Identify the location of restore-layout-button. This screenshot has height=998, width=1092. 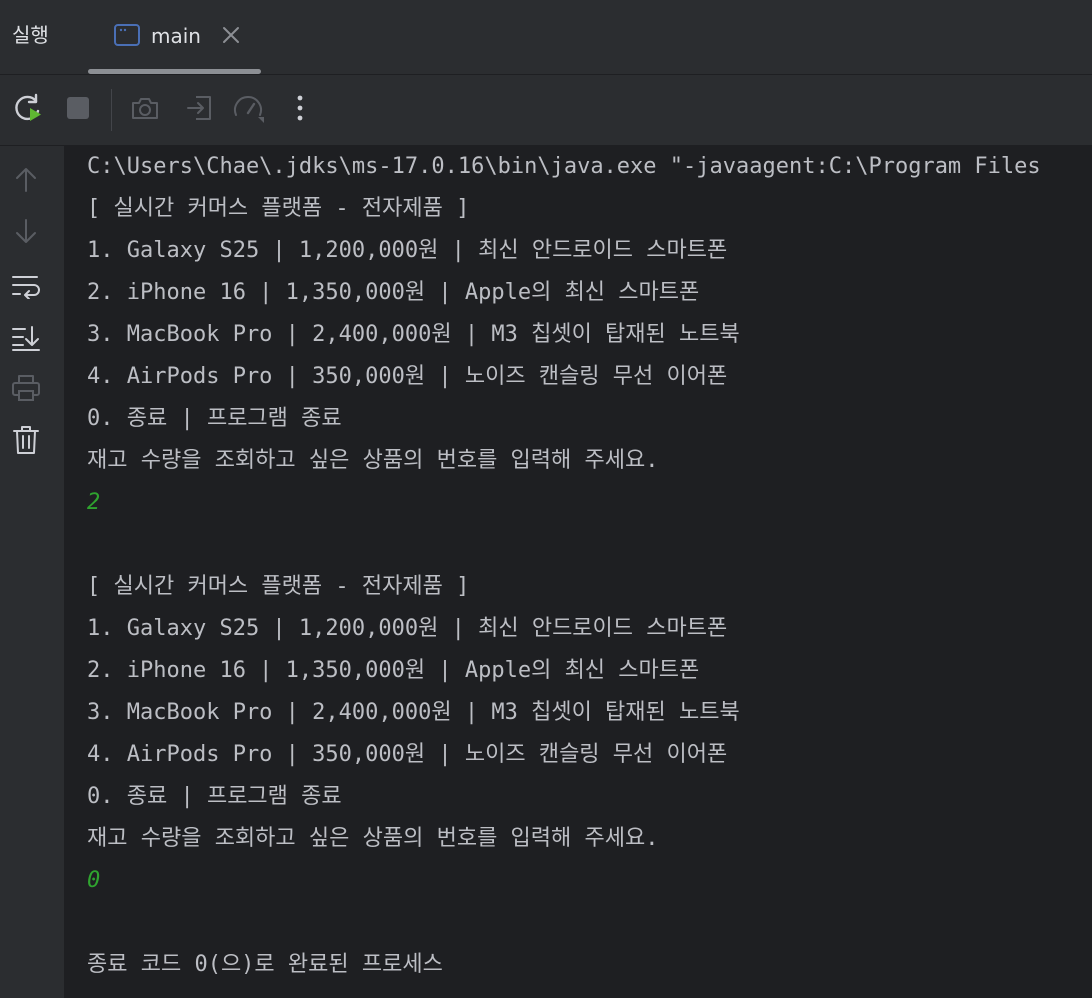
(199, 110).